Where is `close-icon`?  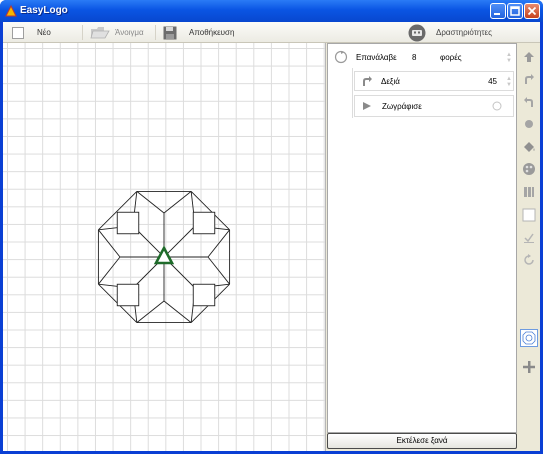 close-icon is located at coordinates (532, 11).